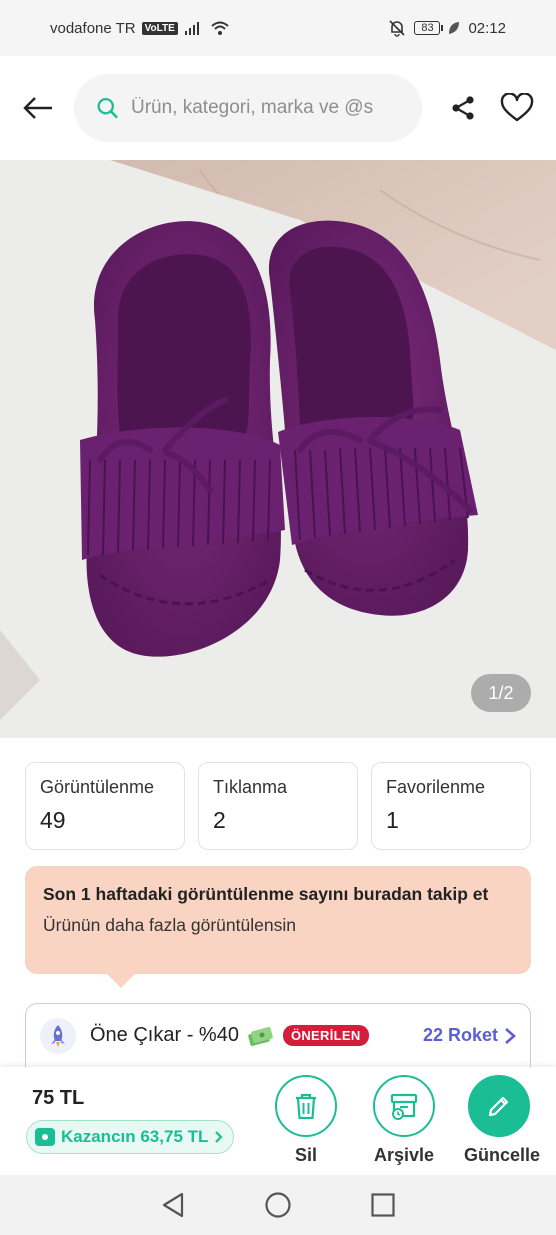 This screenshot has width=556, height=1235. I want to click on nav-home-icon, so click(278, 1205).